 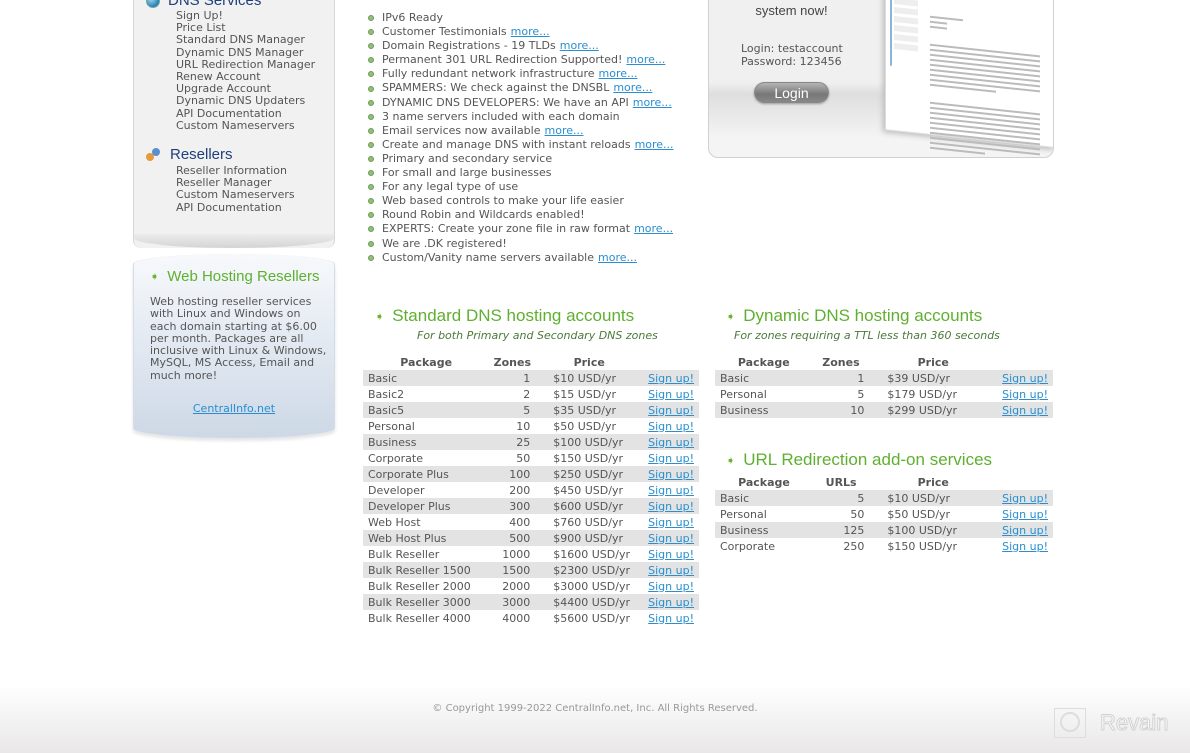 What do you see at coordinates (591, 618) in the screenshot?
I see `price-cell: $5600 USD/yr` at bounding box center [591, 618].